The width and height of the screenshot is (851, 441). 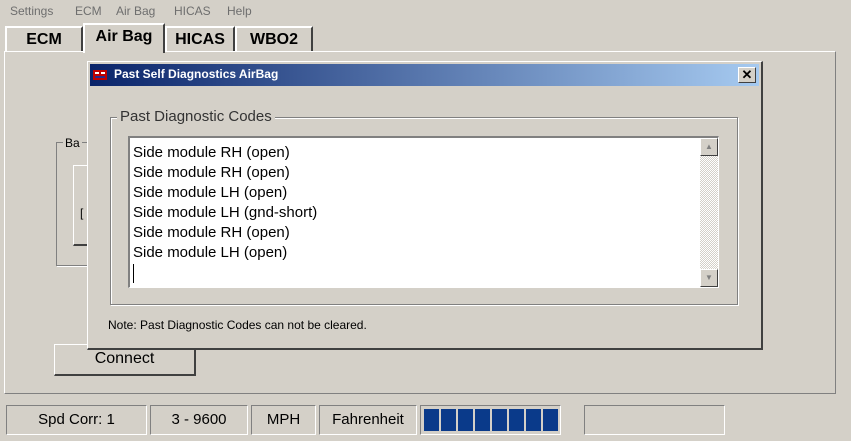 I want to click on status-empty-panel, so click(x=654, y=420).